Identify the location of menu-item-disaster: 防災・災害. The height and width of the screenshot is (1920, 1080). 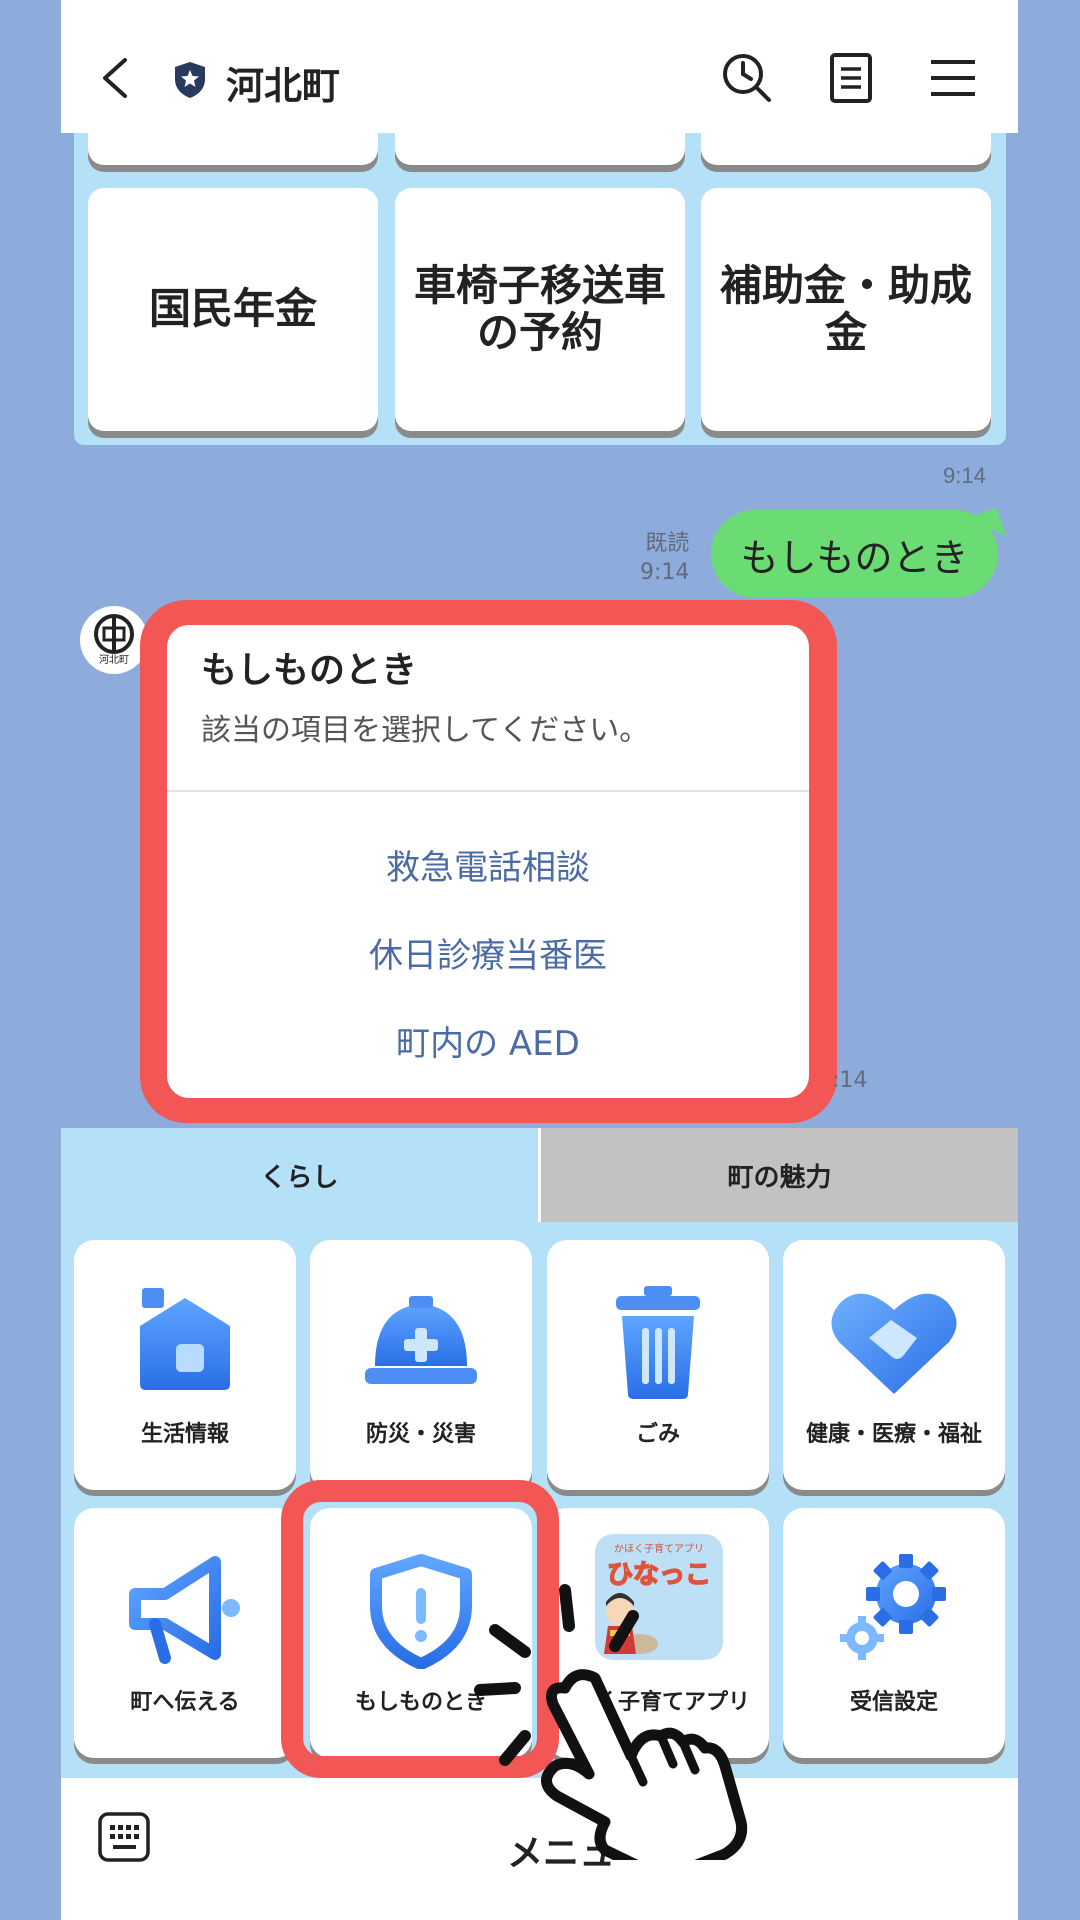
(421, 1365).